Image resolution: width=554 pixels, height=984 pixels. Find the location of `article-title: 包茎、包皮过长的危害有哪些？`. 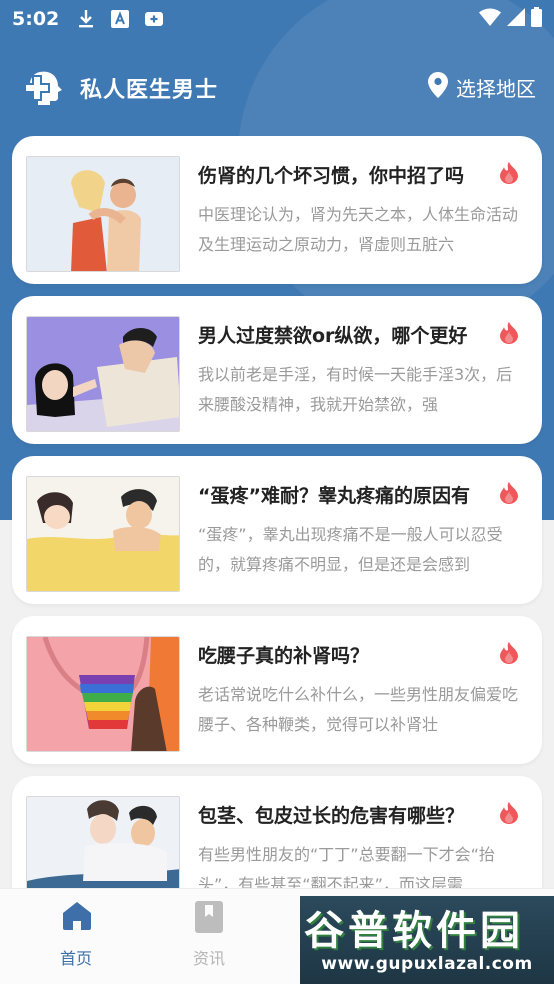

article-title: 包茎、包皮过长的危害有哪些？ is located at coordinates (331, 816).